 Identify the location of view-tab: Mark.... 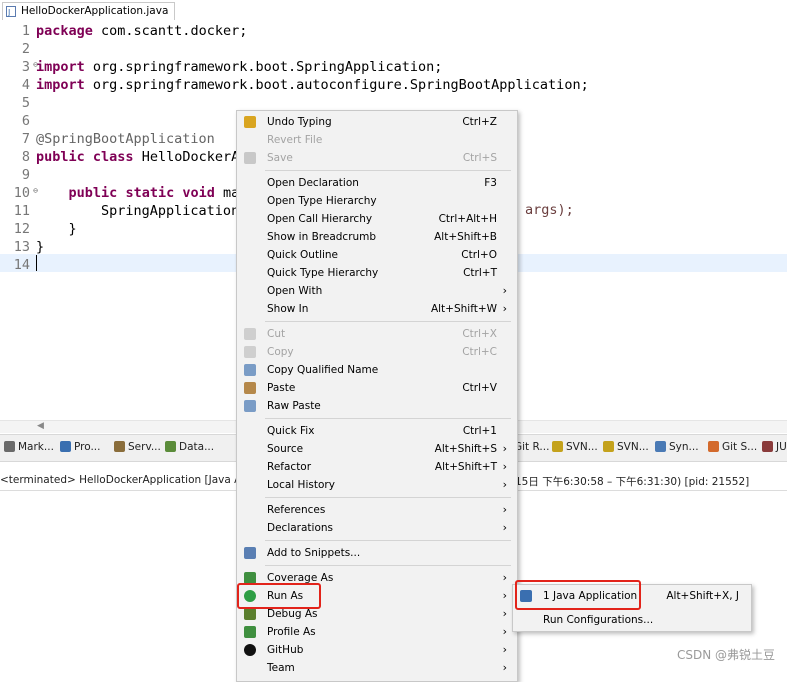
(29, 447).